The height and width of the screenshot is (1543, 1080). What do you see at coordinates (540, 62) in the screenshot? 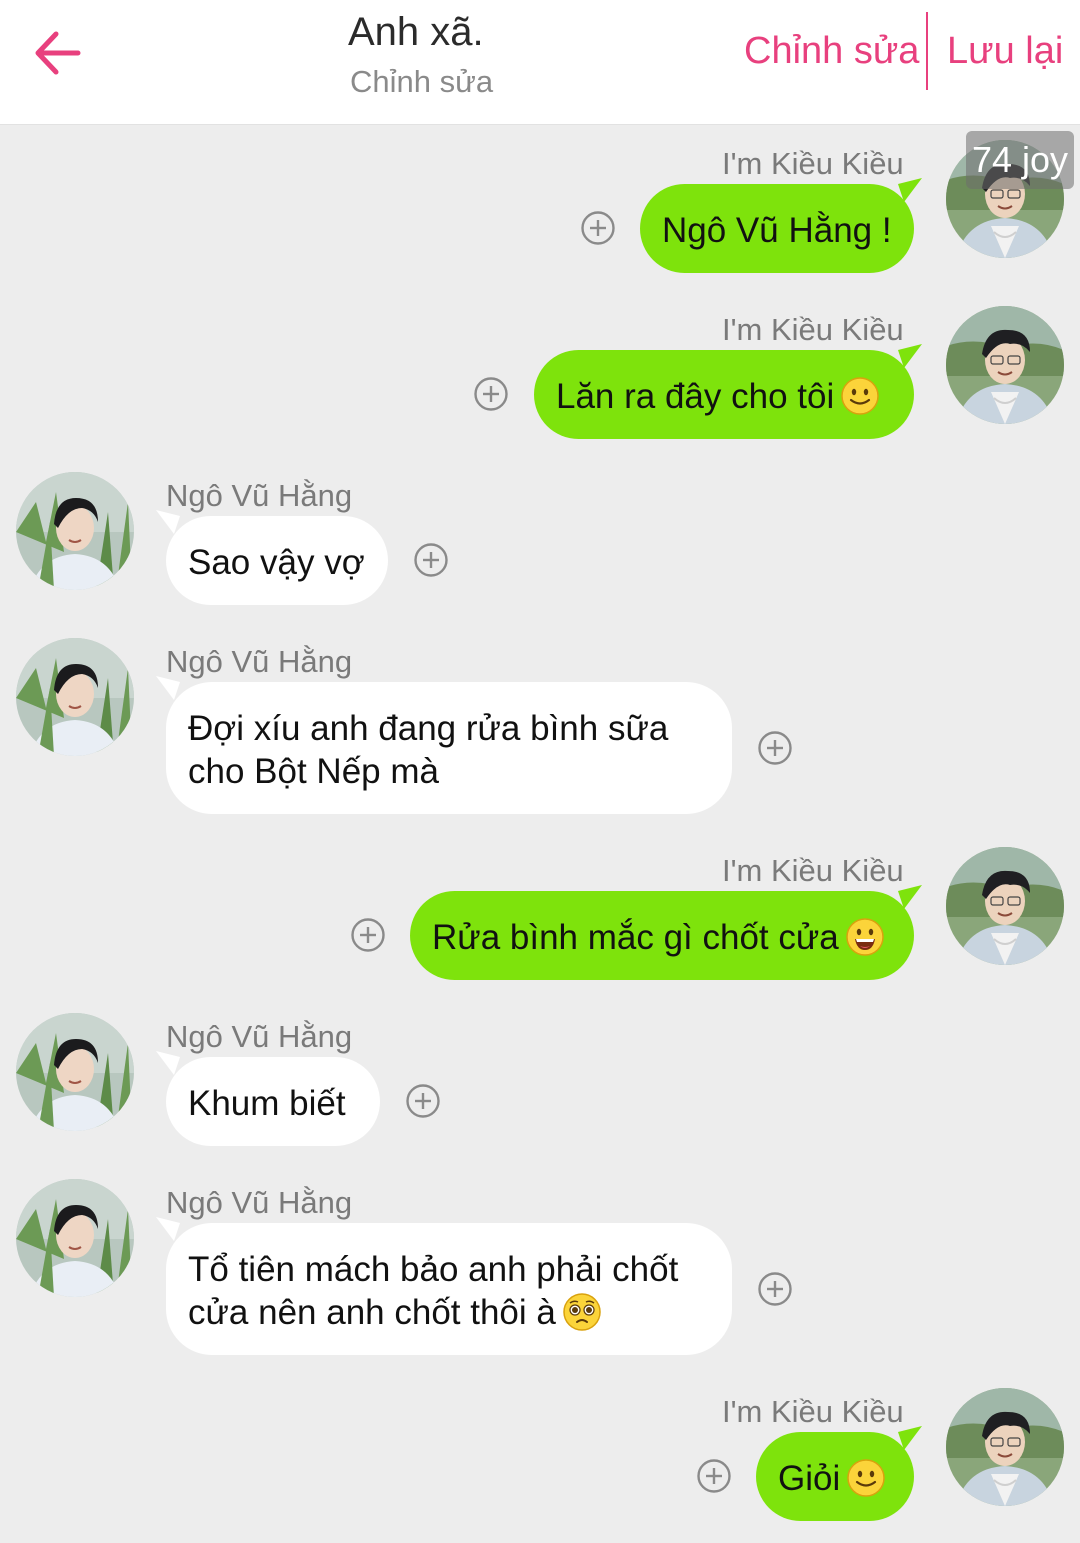
I see `chat-header: Anh xã. Chỉnh sửa Chỉnh sửa Lưu lại` at bounding box center [540, 62].